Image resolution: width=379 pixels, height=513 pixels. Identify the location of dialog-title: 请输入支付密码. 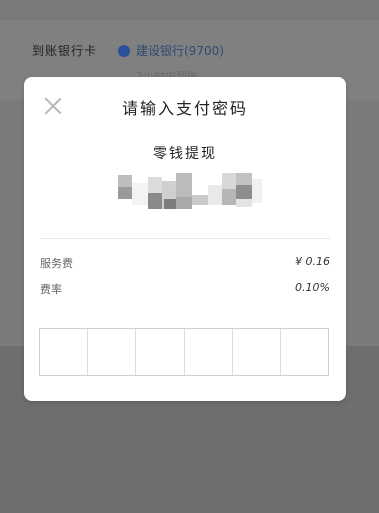
(184, 108).